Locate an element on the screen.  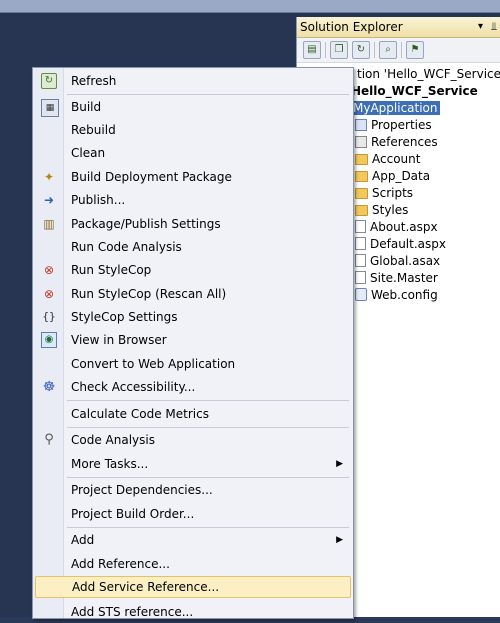
references-icon is located at coordinates (361, 142).